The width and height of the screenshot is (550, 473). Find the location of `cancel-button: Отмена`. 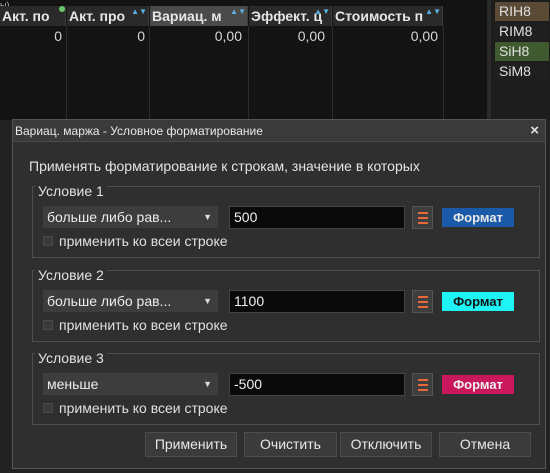

cancel-button: Отмена is located at coordinates (485, 444).